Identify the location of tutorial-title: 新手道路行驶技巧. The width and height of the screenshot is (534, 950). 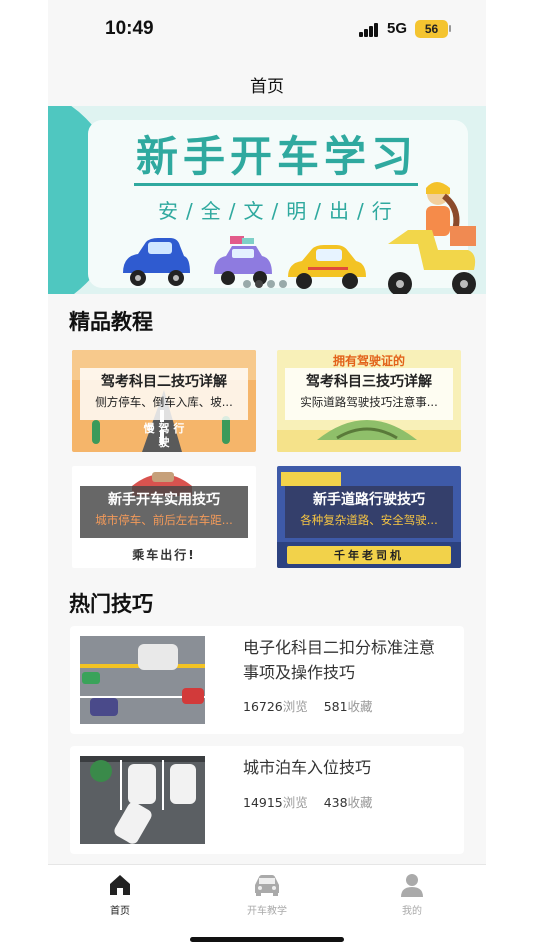
(369, 500).